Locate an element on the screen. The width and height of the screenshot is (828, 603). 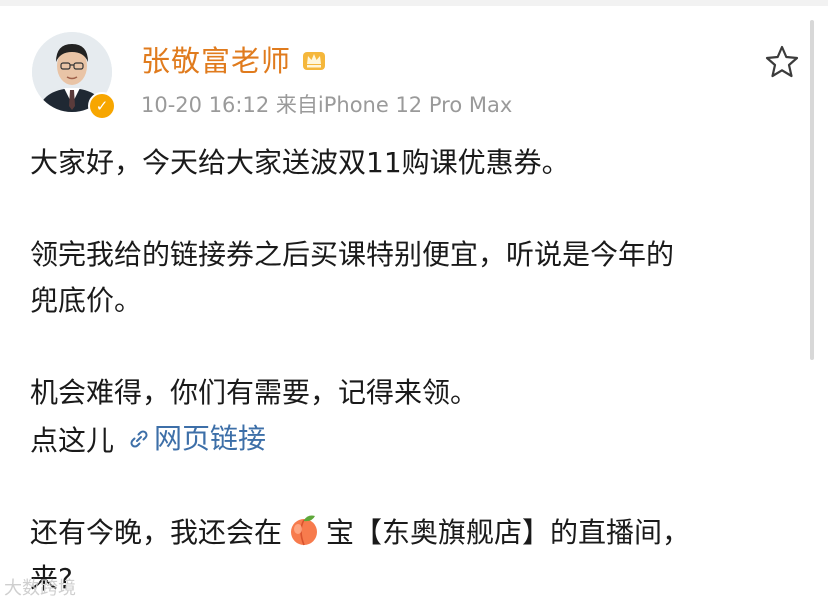
content-segment: 宝【东奥旗舰店】的直播间， is located at coordinates (508, 532).